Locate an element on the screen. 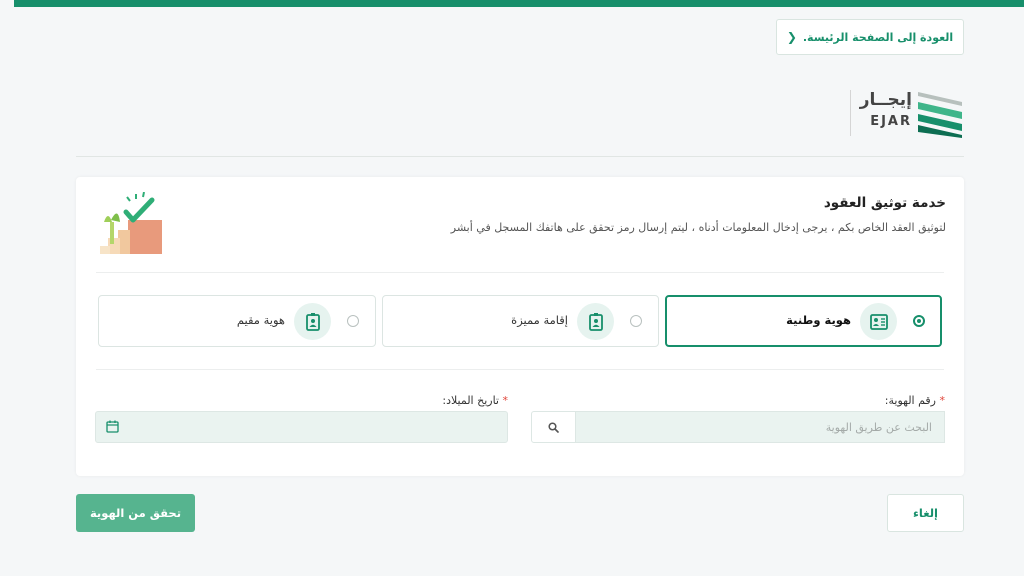 The width and height of the screenshot is (1024, 576). service-title: خدمة توثيق العقود is located at coordinates (884, 203).